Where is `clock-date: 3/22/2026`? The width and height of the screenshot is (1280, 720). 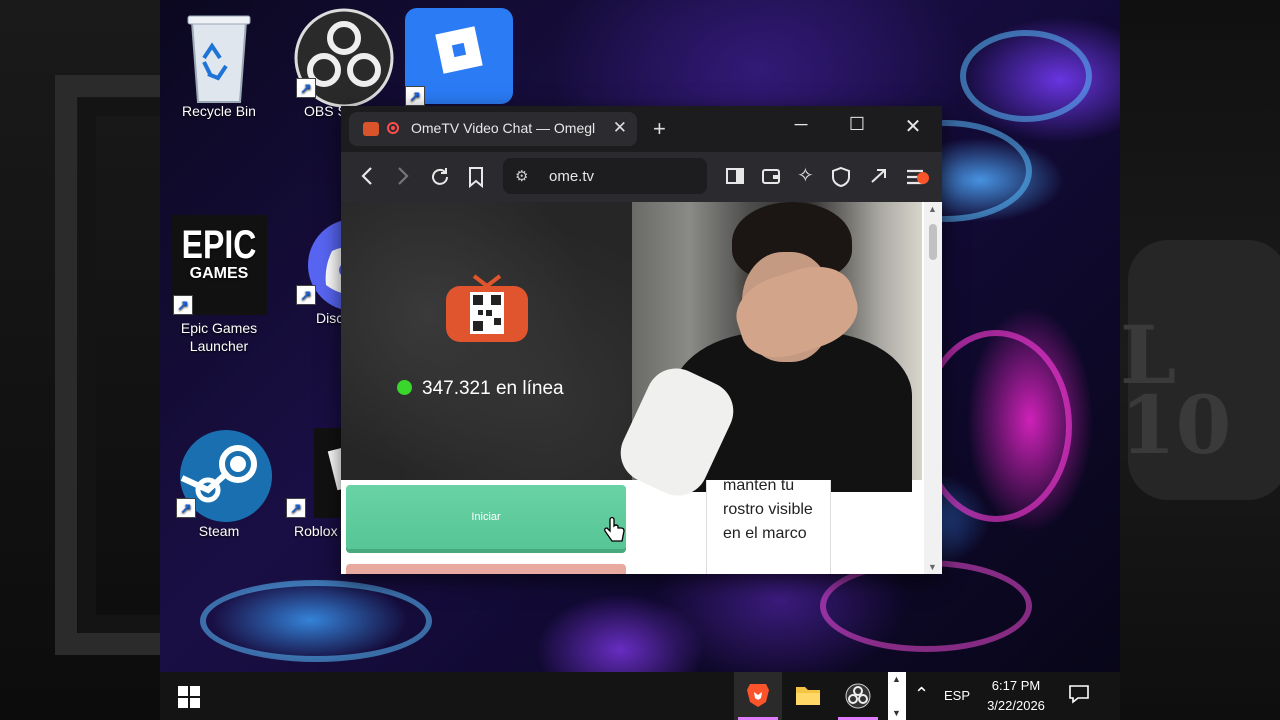
clock-date: 3/22/2026 is located at coordinates (1016, 705).